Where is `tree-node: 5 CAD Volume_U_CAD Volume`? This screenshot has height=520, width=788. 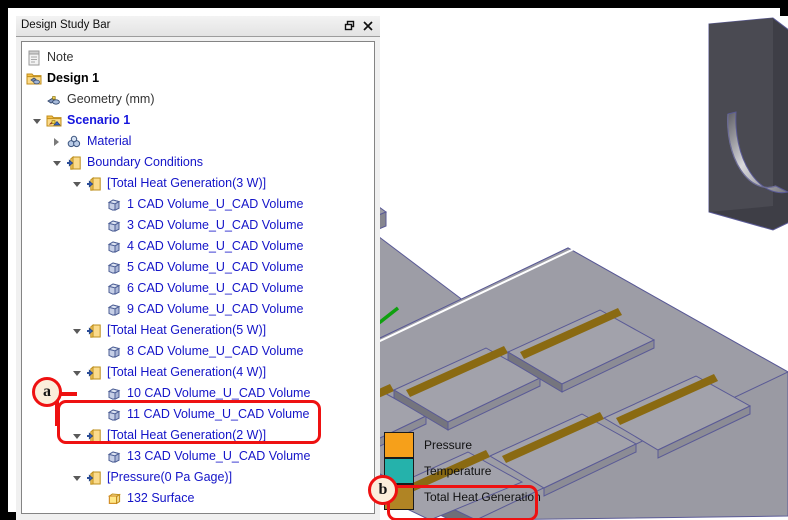
tree-node: 5 CAD Volume_U_CAD Volume is located at coordinates (198, 267).